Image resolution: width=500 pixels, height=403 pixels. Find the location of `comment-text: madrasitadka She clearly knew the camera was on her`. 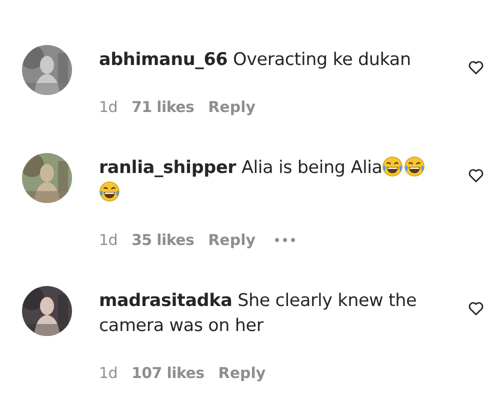

comment-text: madrasitadka She clearly knew the camera was on her is located at coordinates (258, 314).